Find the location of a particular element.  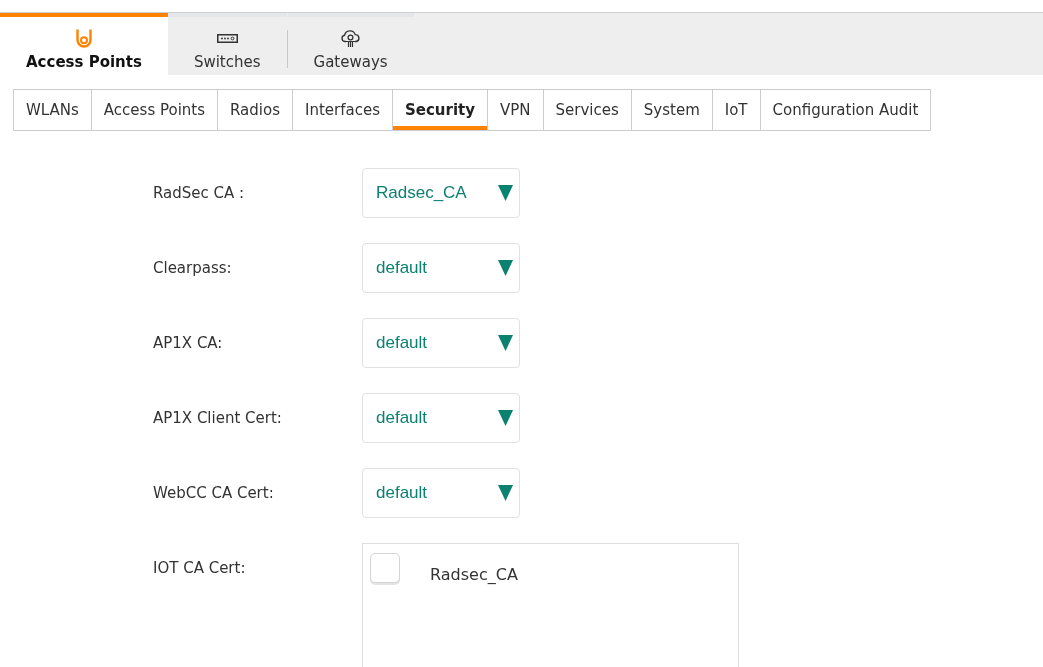

checkbox is located at coordinates (385, 568).